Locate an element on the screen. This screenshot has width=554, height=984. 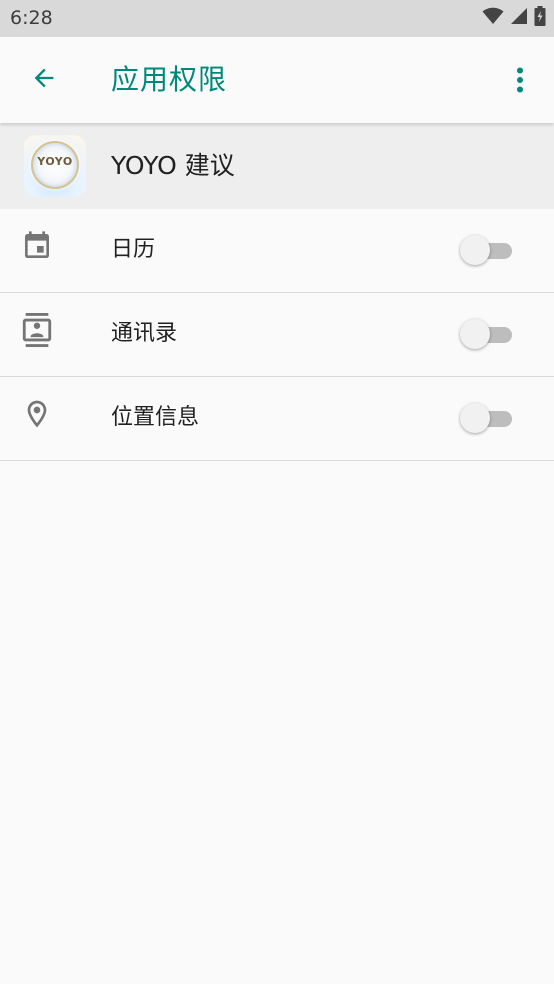
page-title: 应用权限 is located at coordinates (169, 79).